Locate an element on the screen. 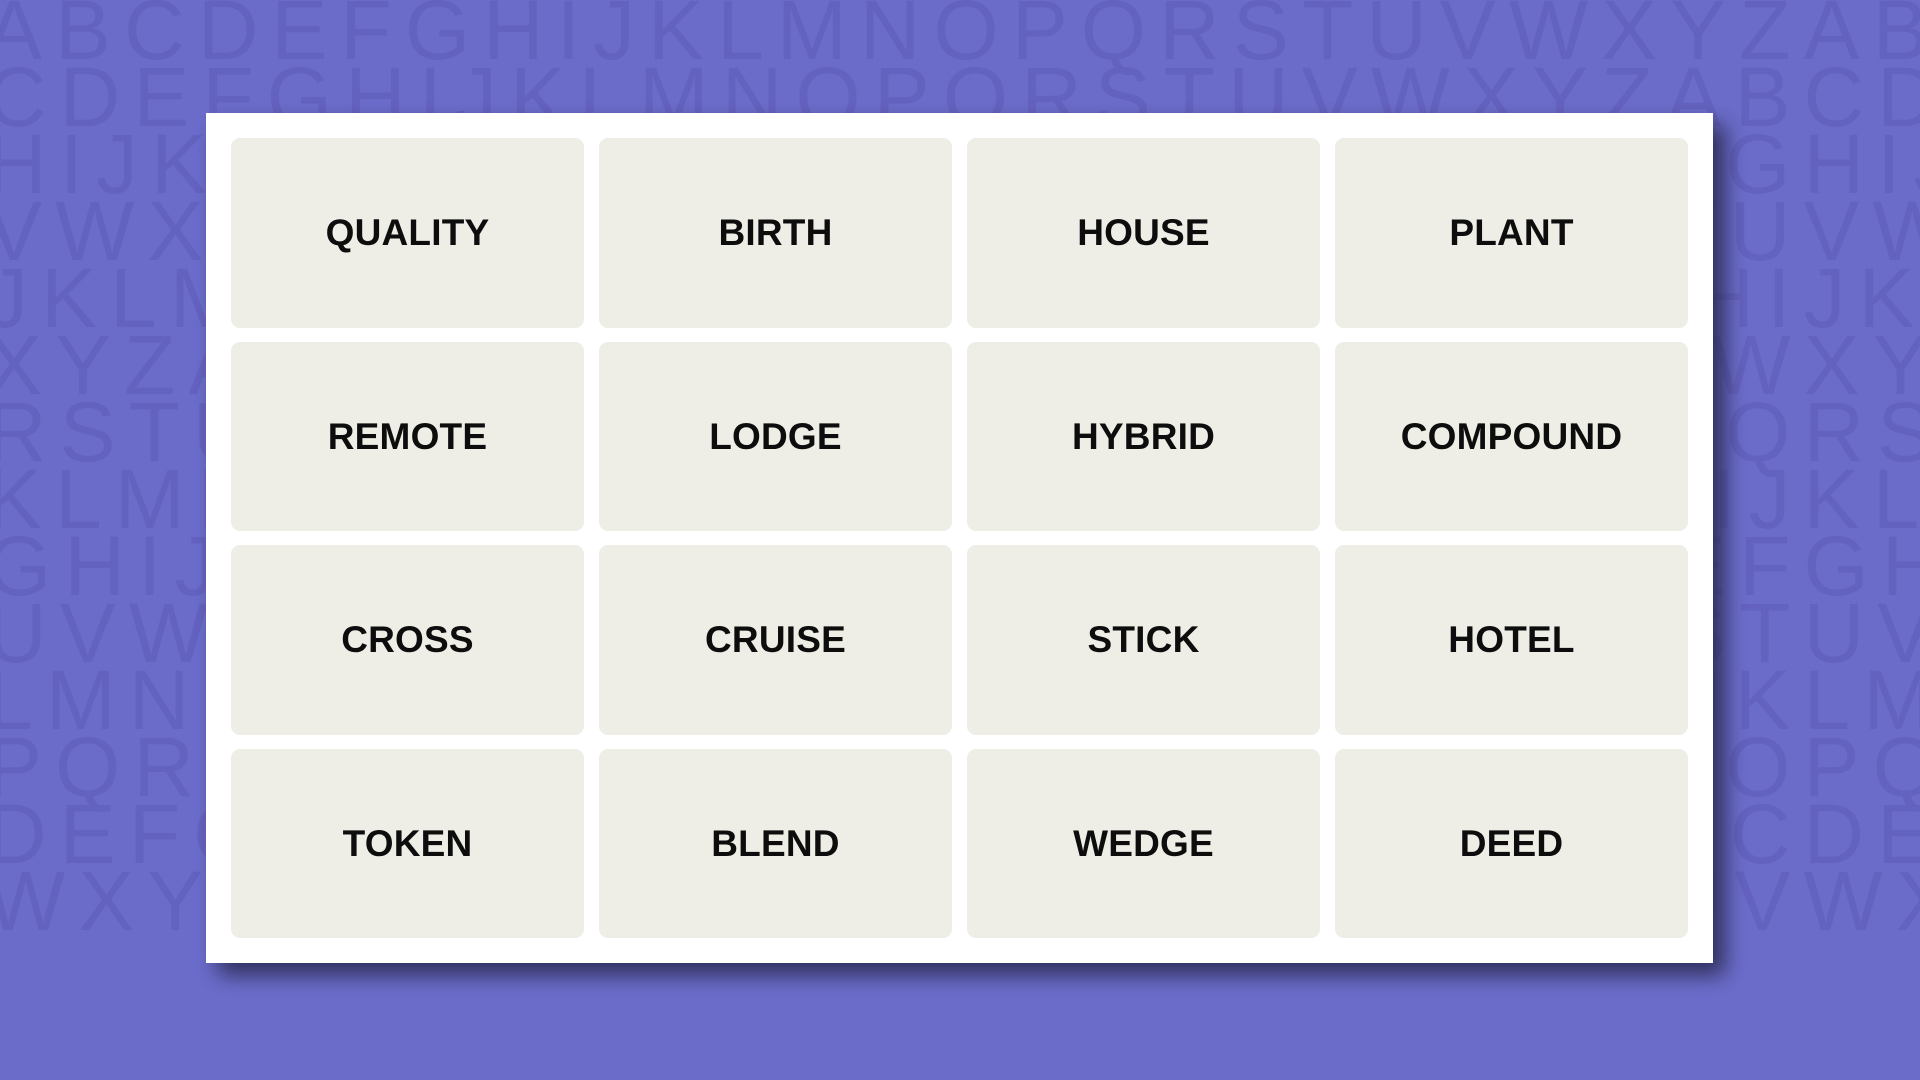  word-tile-label: REMOTE is located at coordinates (407, 436).